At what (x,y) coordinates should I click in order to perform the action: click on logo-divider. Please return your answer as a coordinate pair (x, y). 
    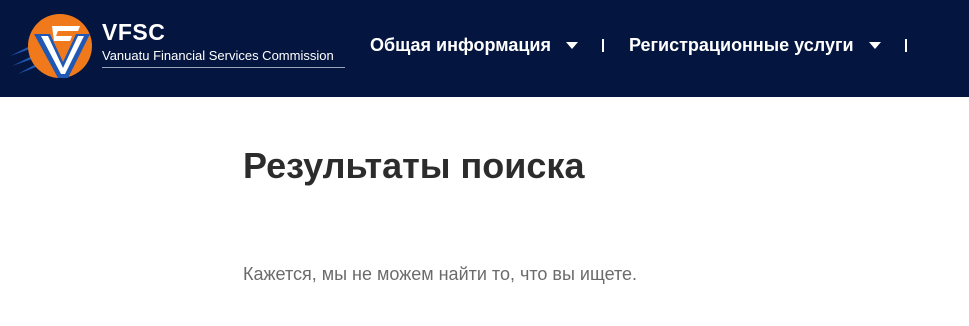
    Looking at the image, I should click on (223, 67).